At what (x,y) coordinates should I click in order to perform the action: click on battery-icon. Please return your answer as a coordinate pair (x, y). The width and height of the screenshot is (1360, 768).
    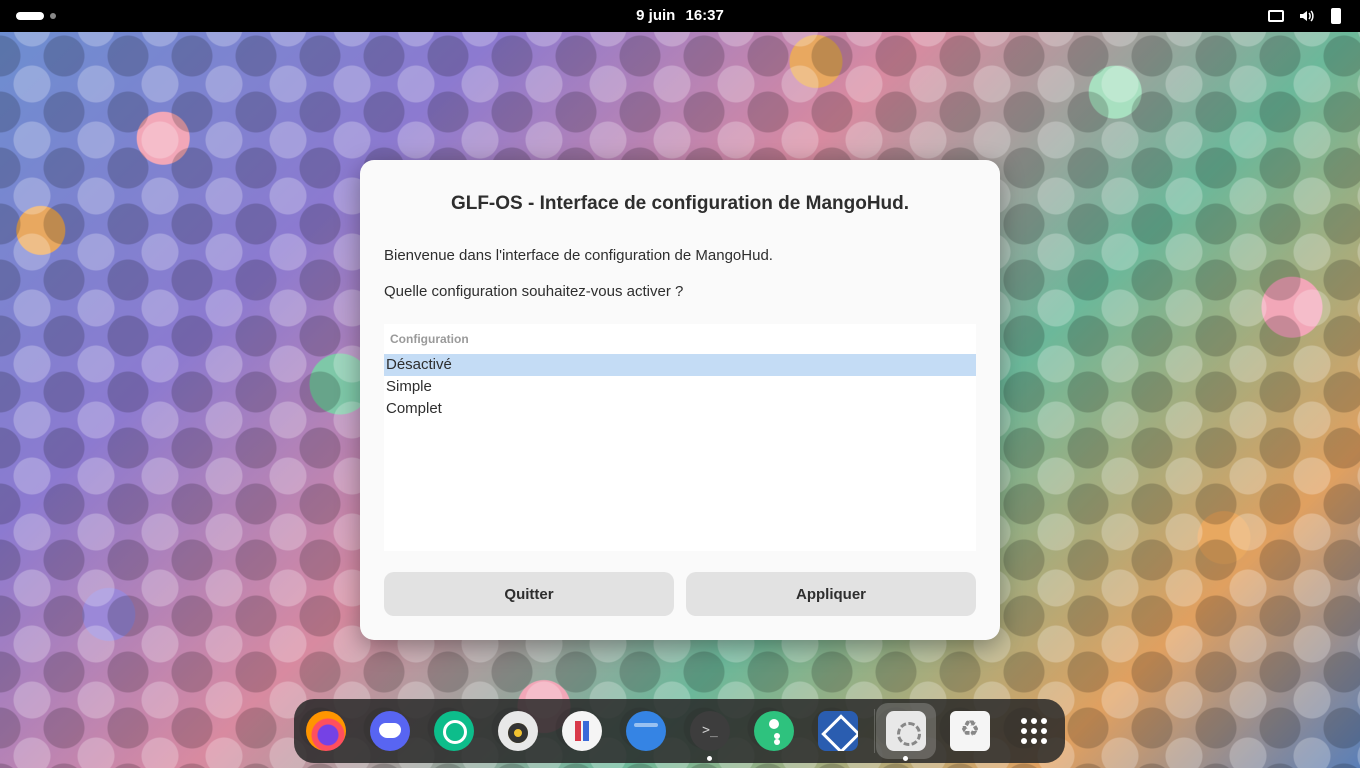
    Looking at the image, I should click on (1336, 16).